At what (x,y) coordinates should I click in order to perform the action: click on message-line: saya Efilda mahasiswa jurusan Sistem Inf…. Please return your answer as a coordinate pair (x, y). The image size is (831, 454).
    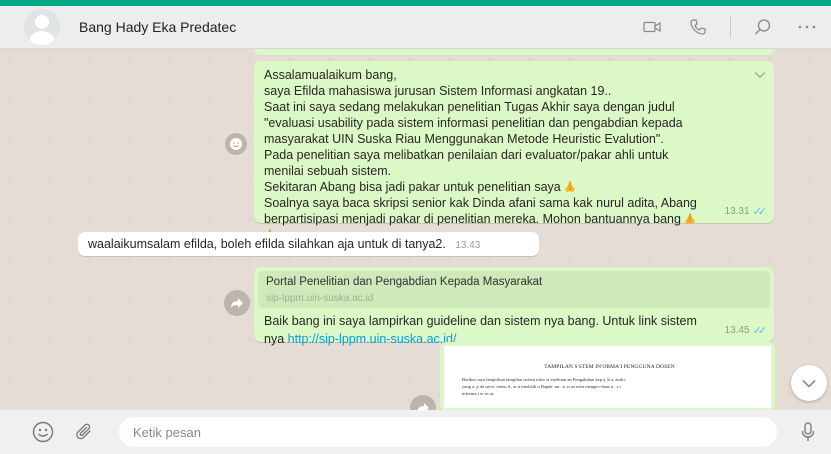
    Looking at the image, I should click on (438, 91).